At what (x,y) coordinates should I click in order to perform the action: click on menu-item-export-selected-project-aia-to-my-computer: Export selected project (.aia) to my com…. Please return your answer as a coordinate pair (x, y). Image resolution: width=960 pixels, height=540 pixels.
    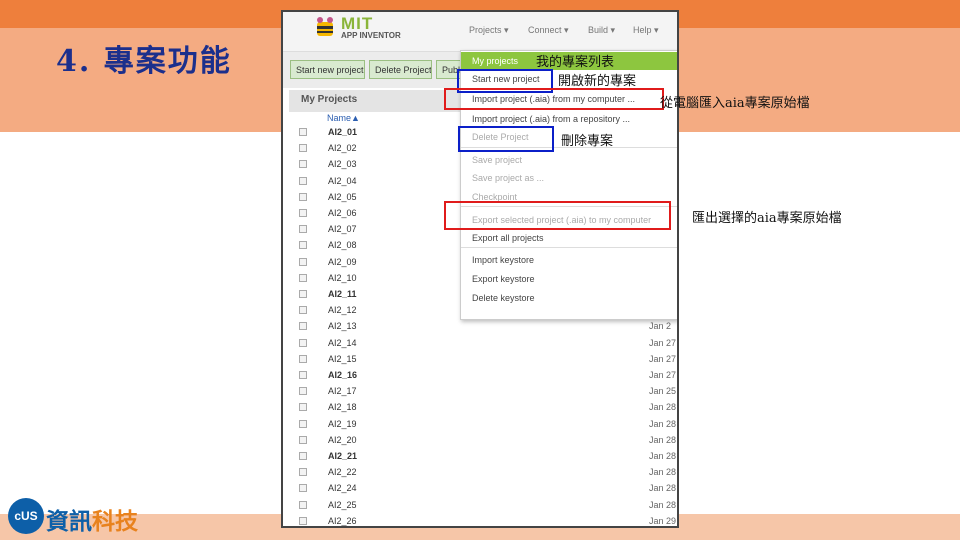
    Looking at the image, I should click on (569, 220).